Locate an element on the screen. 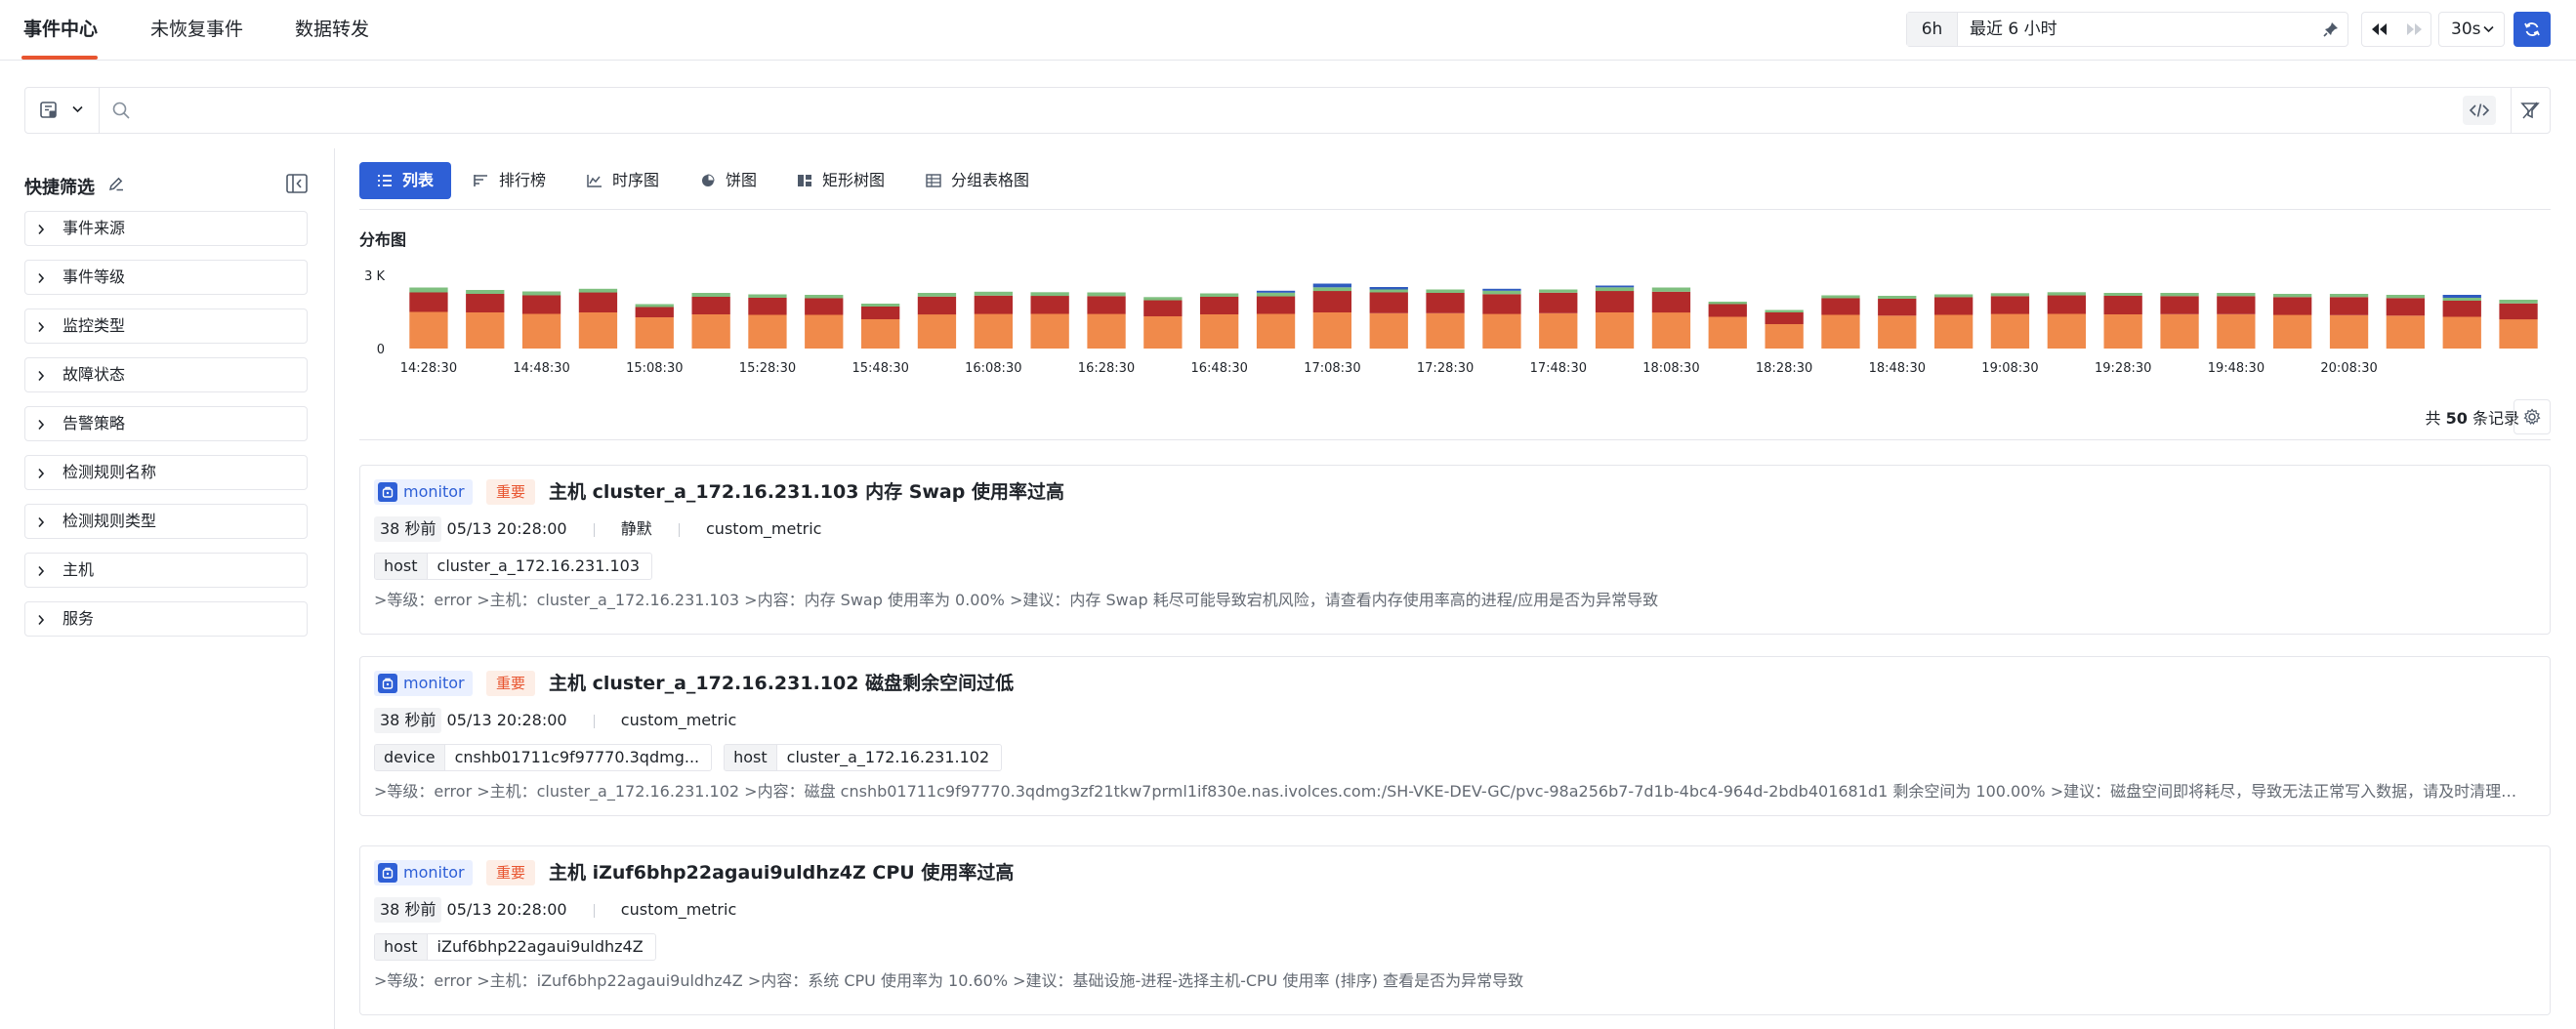 This screenshot has width=2576, height=1029. view-tab-pie: 饼图 is located at coordinates (728, 180).